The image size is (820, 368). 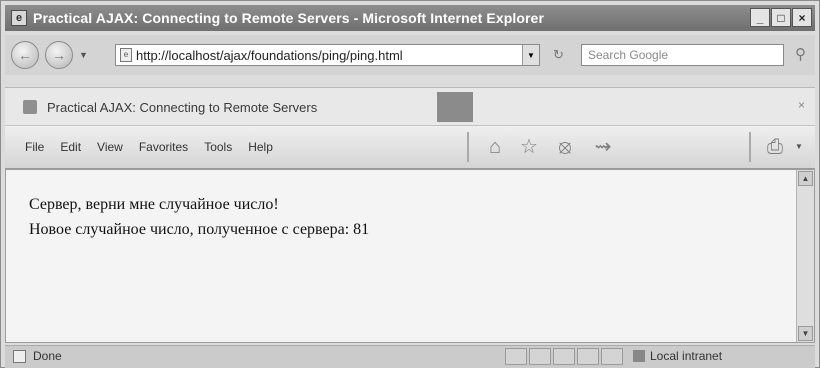 What do you see at coordinates (529, 147) in the screenshot?
I see `favorites-star-icon: ☆` at bounding box center [529, 147].